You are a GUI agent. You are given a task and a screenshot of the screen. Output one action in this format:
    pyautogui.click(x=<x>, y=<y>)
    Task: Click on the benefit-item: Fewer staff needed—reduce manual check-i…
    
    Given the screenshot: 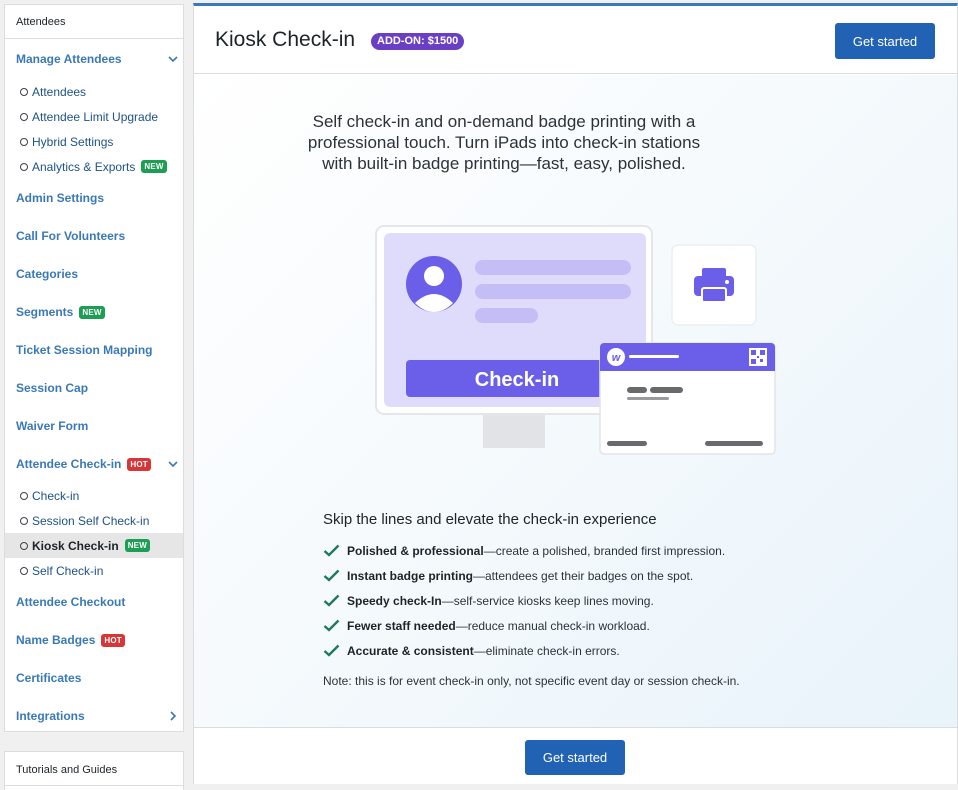 What is the action you would take?
    pyautogui.click(x=573, y=625)
    